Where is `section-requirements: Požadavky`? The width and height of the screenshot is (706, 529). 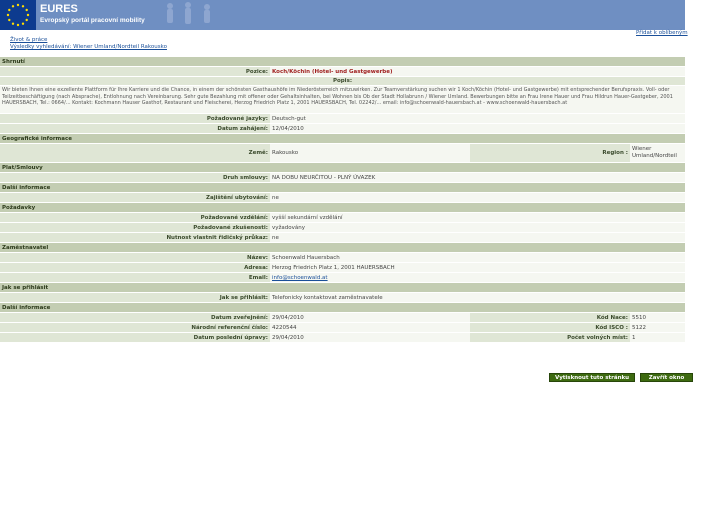 section-requirements: Požadavky is located at coordinates (342, 208).